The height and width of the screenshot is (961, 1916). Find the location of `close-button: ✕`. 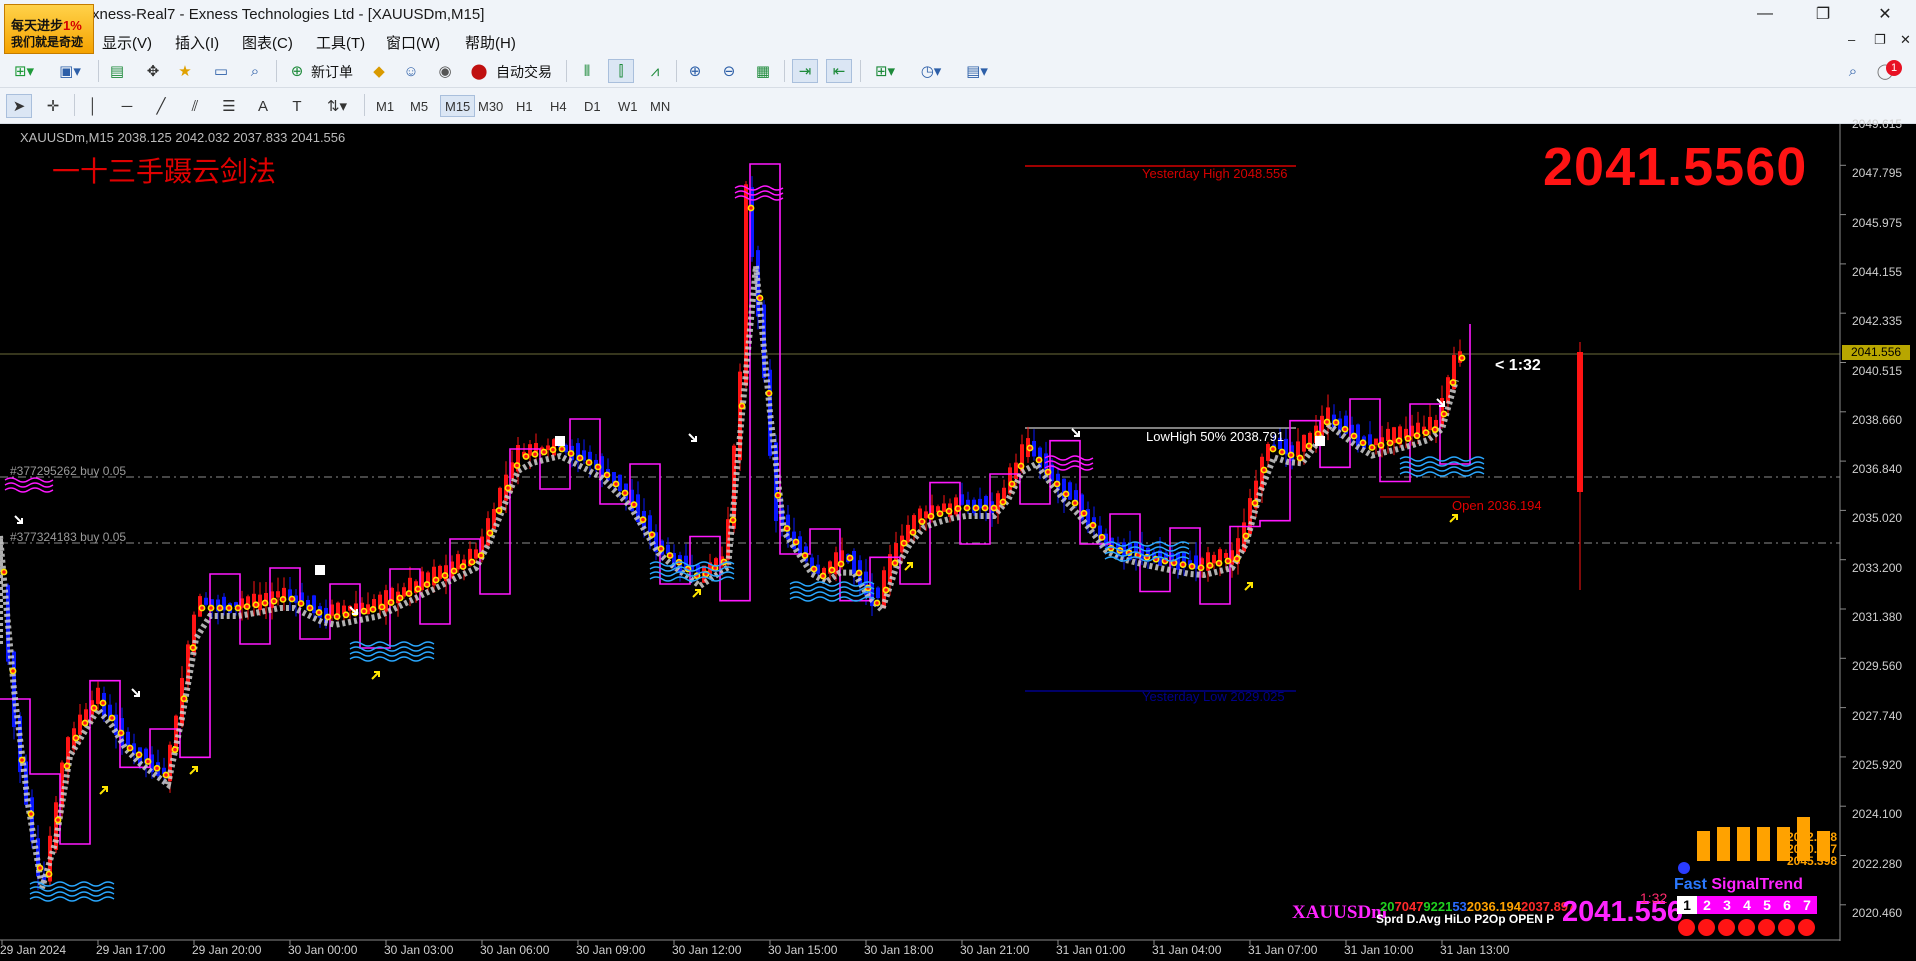

close-button: ✕ is located at coordinates (1885, 14).